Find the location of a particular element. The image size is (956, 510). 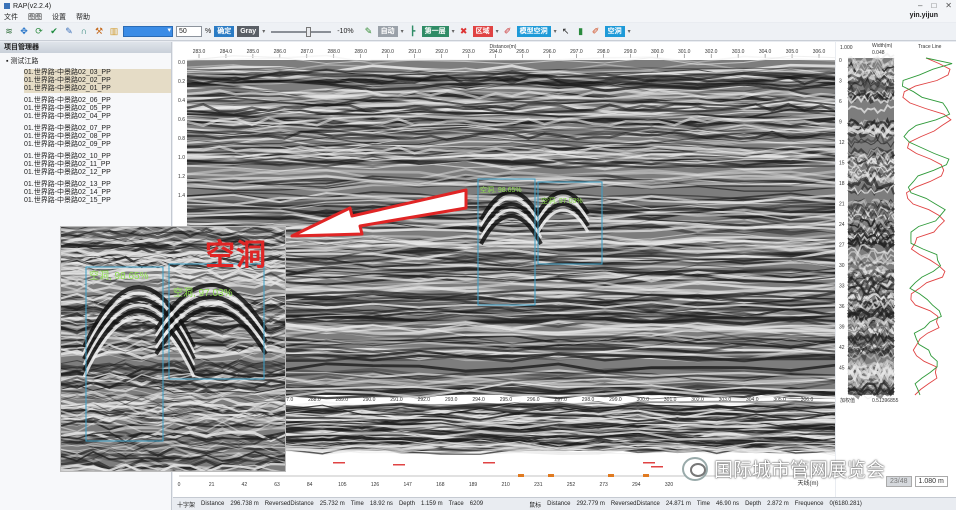

tree-item: 01.世界路-中景路02_10_PP is located at coordinates (97, 157).